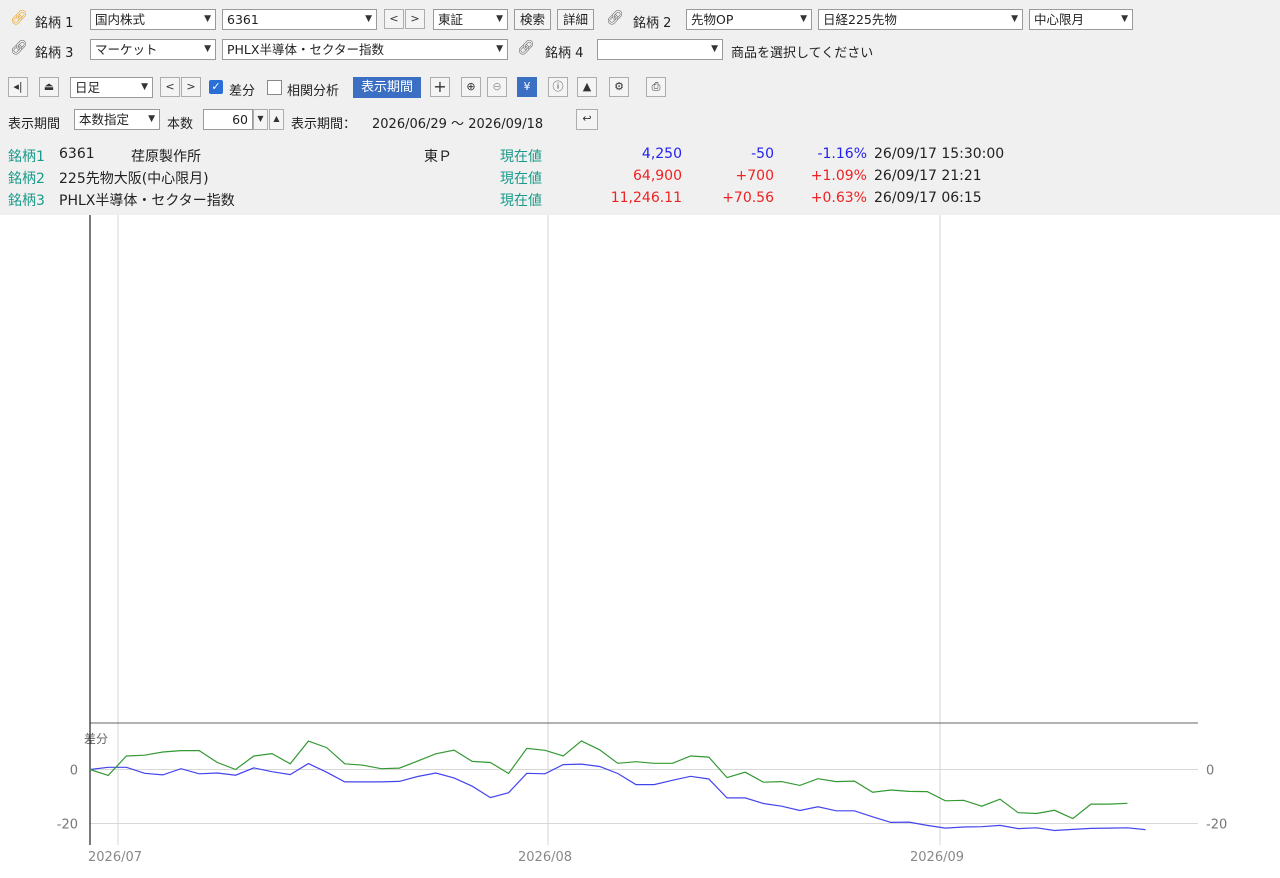 The width and height of the screenshot is (1280, 878). What do you see at coordinates (387, 87) in the screenshot?
I see `display-period-button: 表示期間` at bounding box center [387, 87].